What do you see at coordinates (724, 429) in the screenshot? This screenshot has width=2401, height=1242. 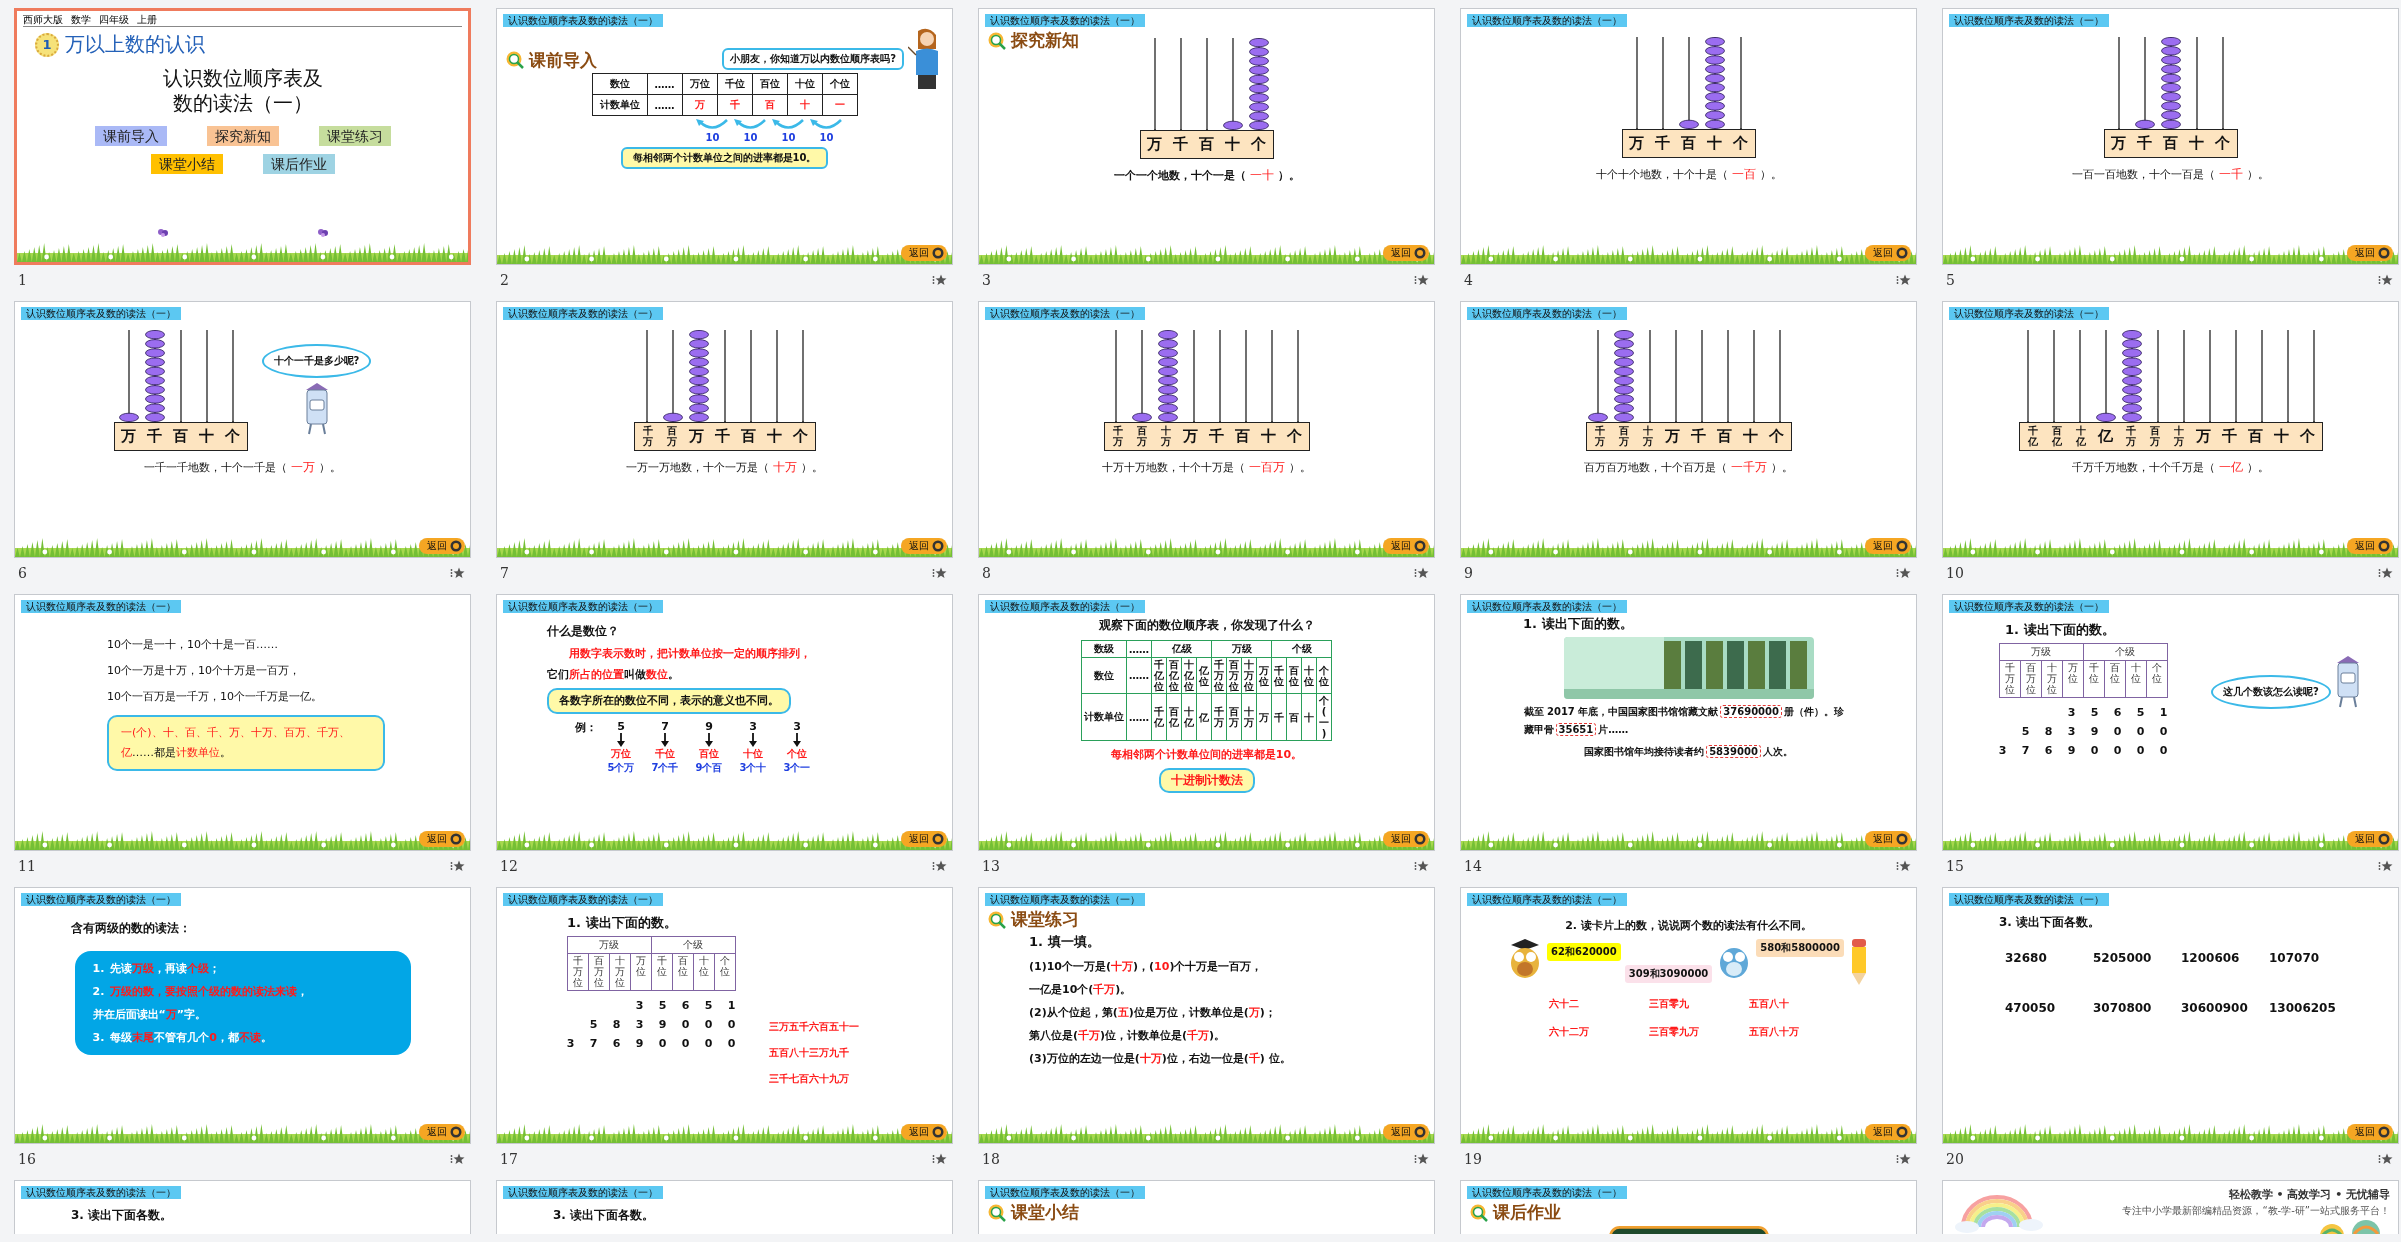 I see `slide-thumbnail: 认识数位顺序表及数的读法（一） 千万 百万 万 千 百 十 个 一万一万地数，十个一万是（ 十万 ）。 返回` at bounding box center [724, 429].